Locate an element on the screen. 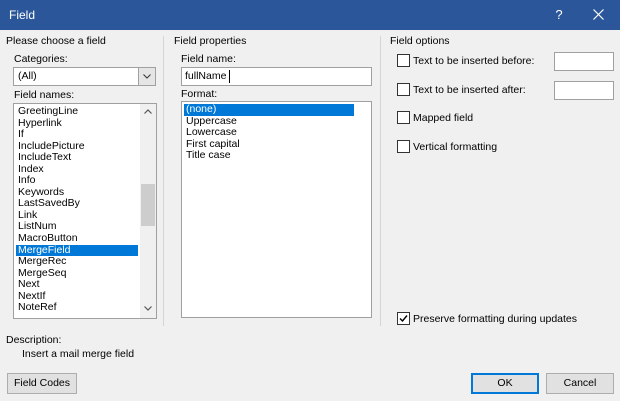 Image resolution: width=620 pixels, height=401 pixels. mapped-field-checkbox is located at coordinates (403, 117).